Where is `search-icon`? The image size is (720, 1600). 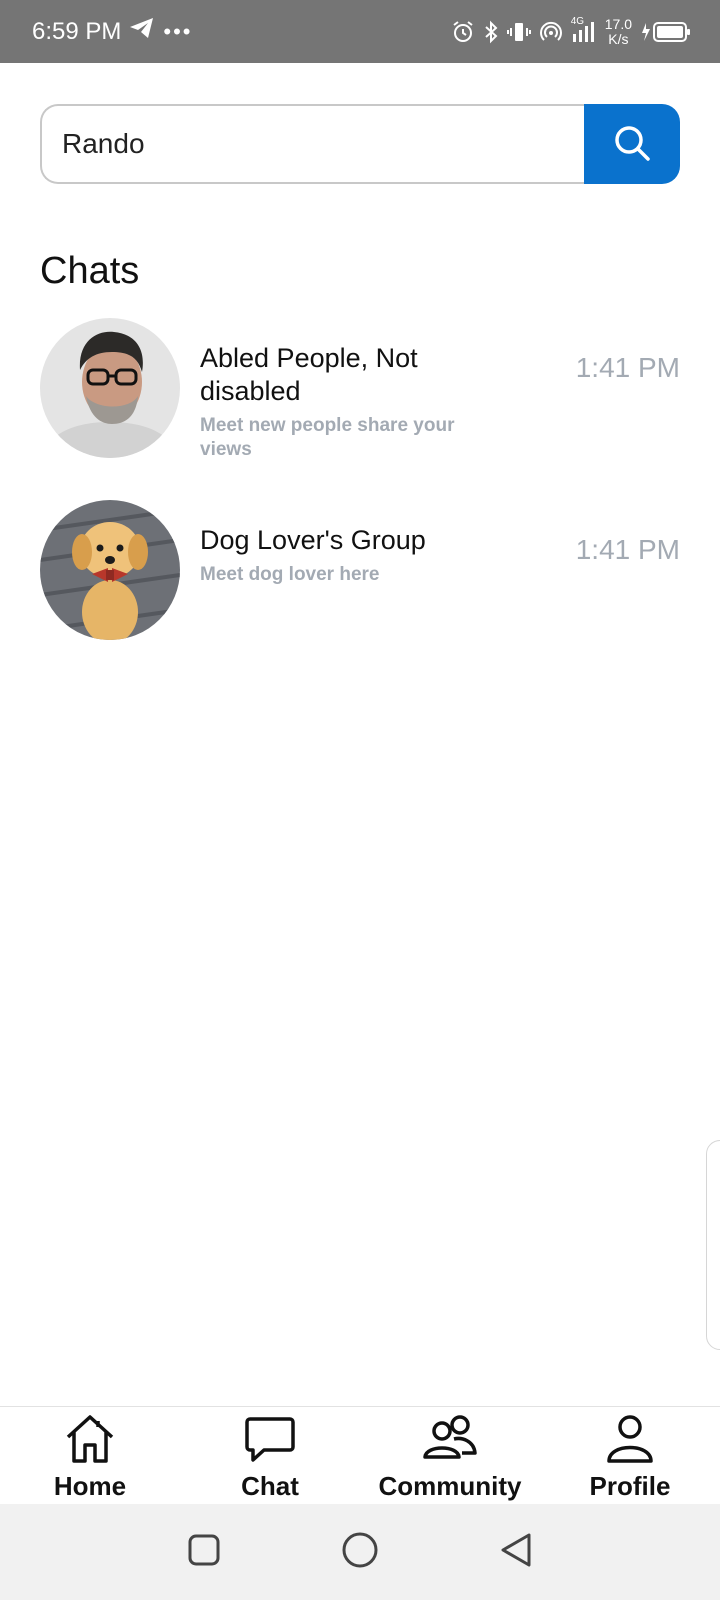
search-icon is located at coordinates (632, 144).